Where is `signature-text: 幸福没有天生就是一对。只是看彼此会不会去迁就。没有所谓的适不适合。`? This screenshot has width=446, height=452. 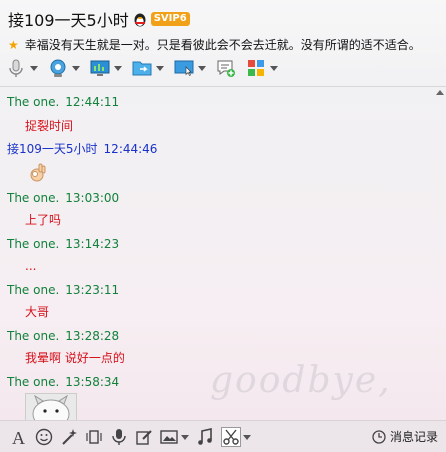 signature-text: 幸福没有天生就是一对。只是看彼此会不会去迁就。没有所谓的适不适合。 is located at coordinates (222, 45).